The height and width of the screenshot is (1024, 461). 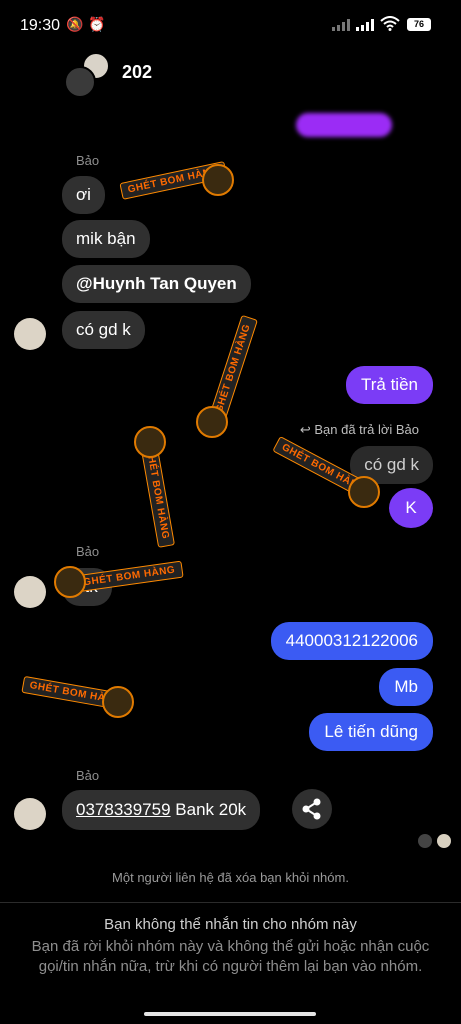 I want to click on wifi-icon, so click(x=390, y=25).